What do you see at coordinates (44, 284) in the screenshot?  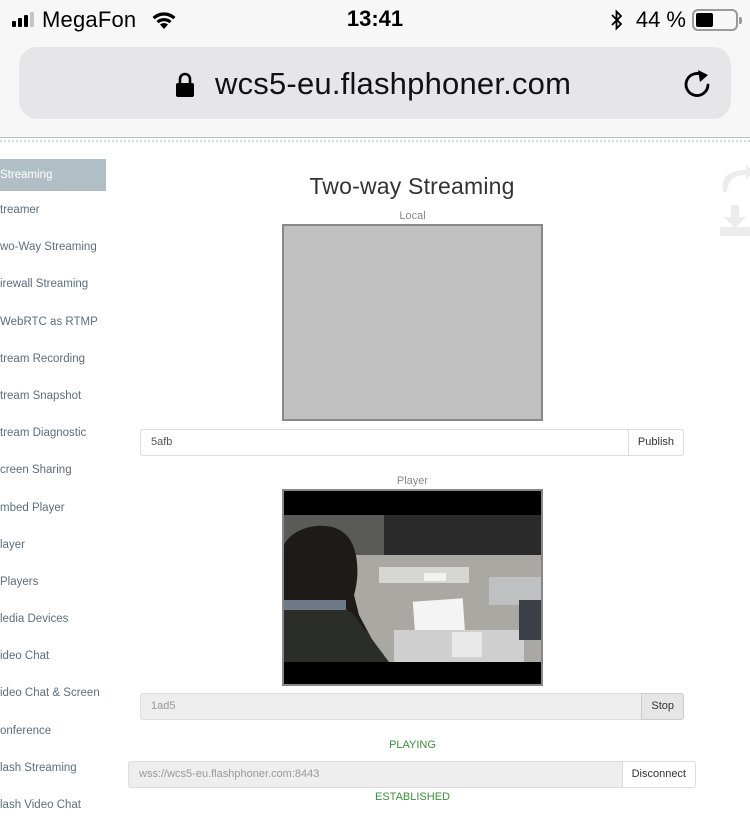 I see `sidebar-item-label: irewall Streaming` at bounding box center [44, 284].